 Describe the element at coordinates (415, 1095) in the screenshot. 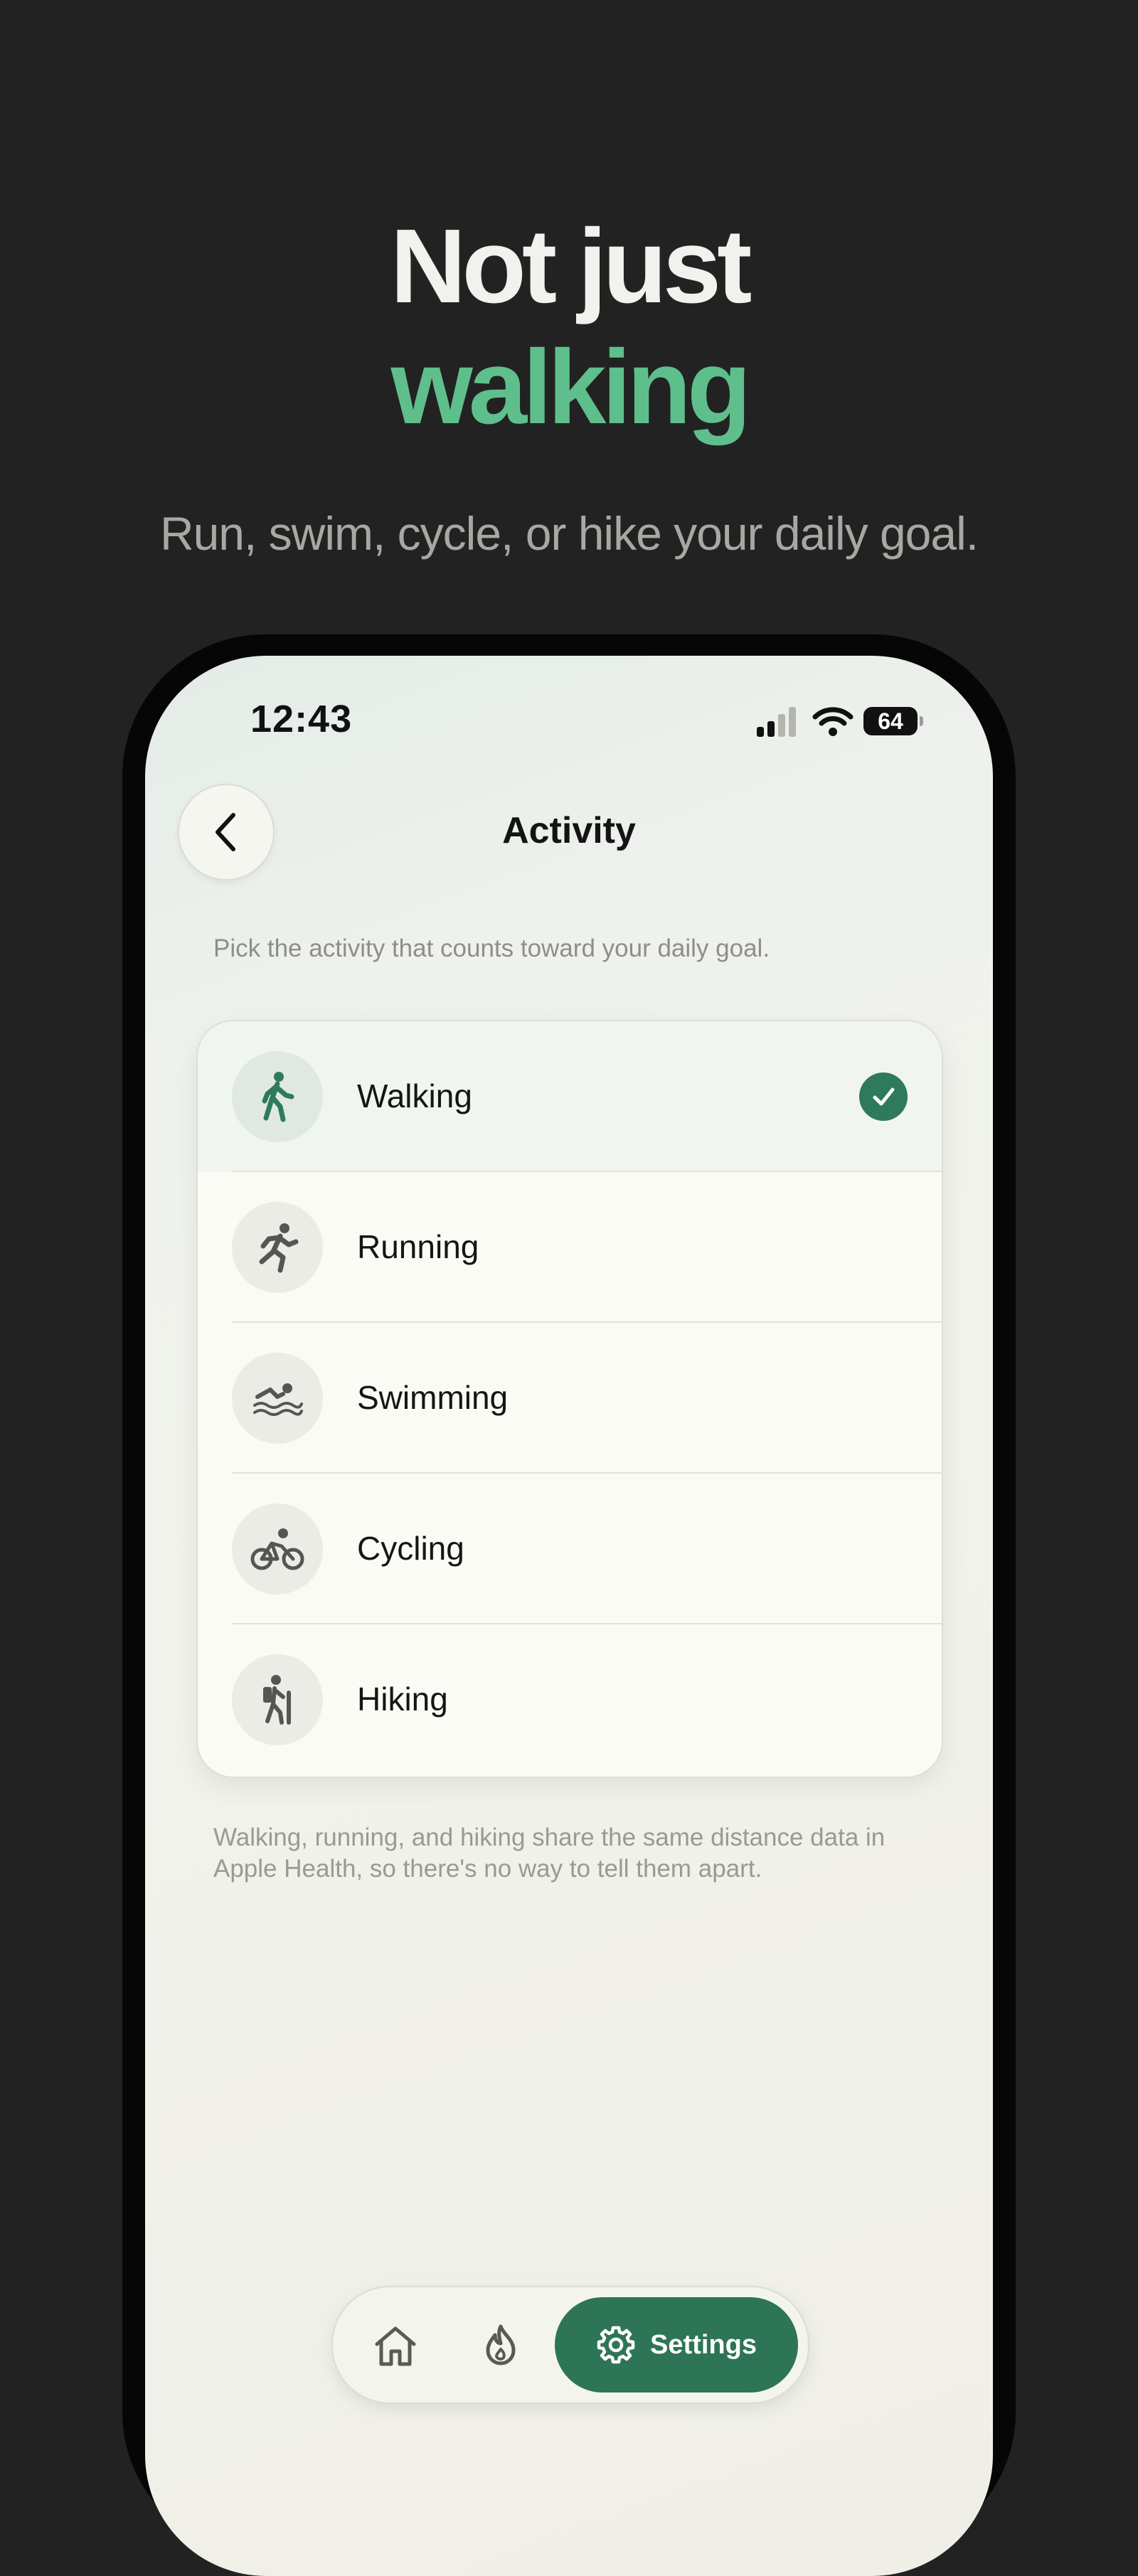

I see `activity-label: Walking` at that location.